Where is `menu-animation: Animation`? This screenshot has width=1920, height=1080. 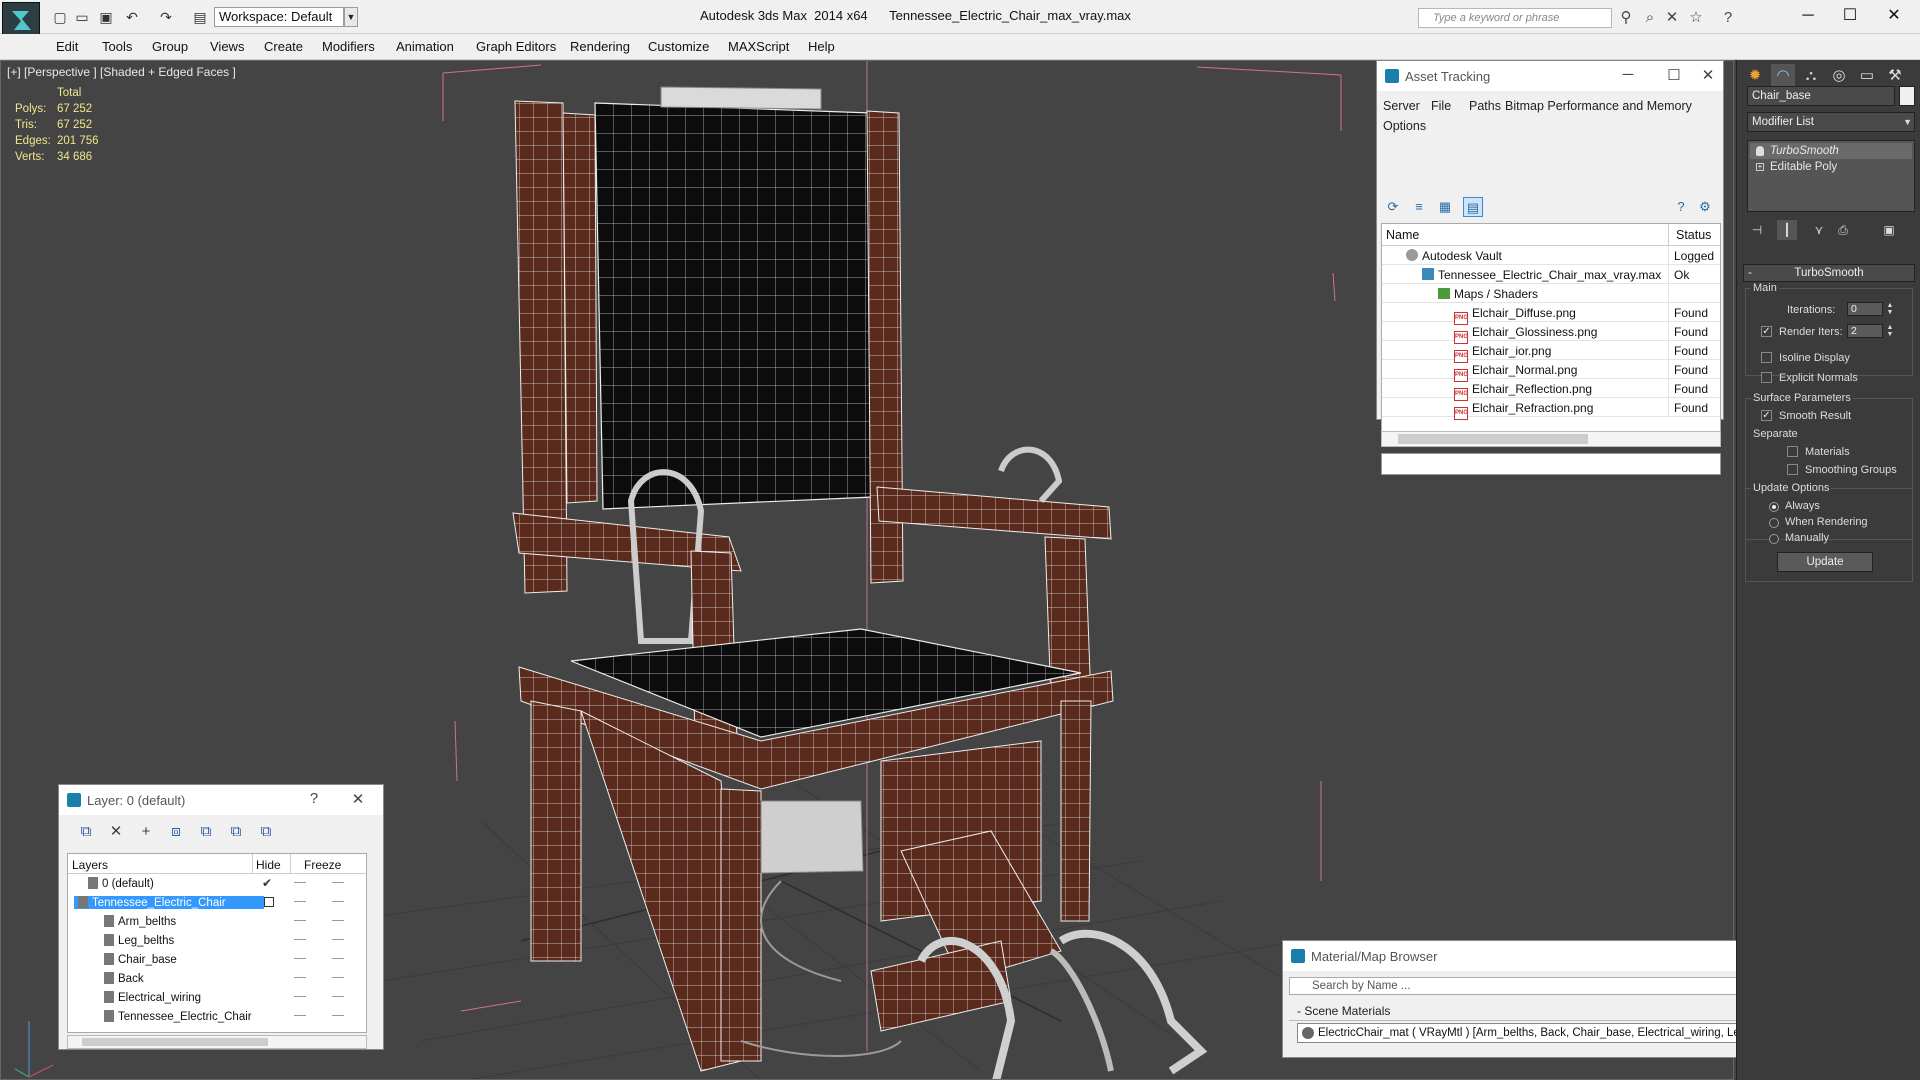
menu-animation: Animation is located at coordinates (425, 46).